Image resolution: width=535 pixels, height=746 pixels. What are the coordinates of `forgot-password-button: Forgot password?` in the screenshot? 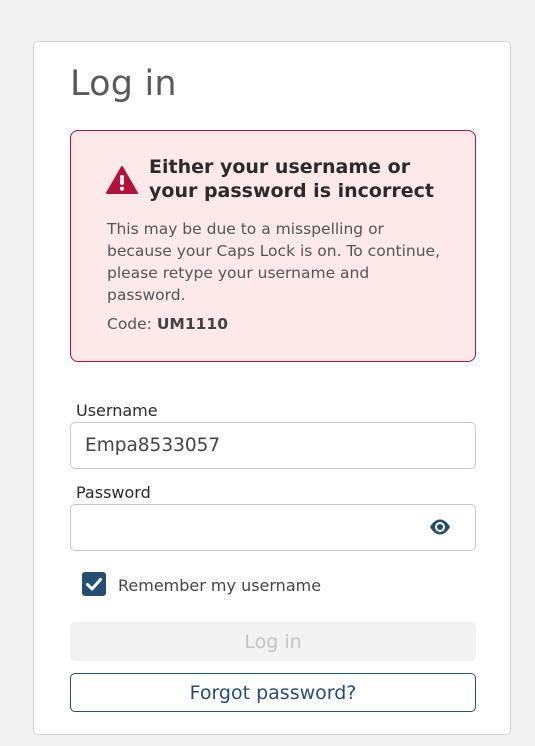 It's located at (273, 692).